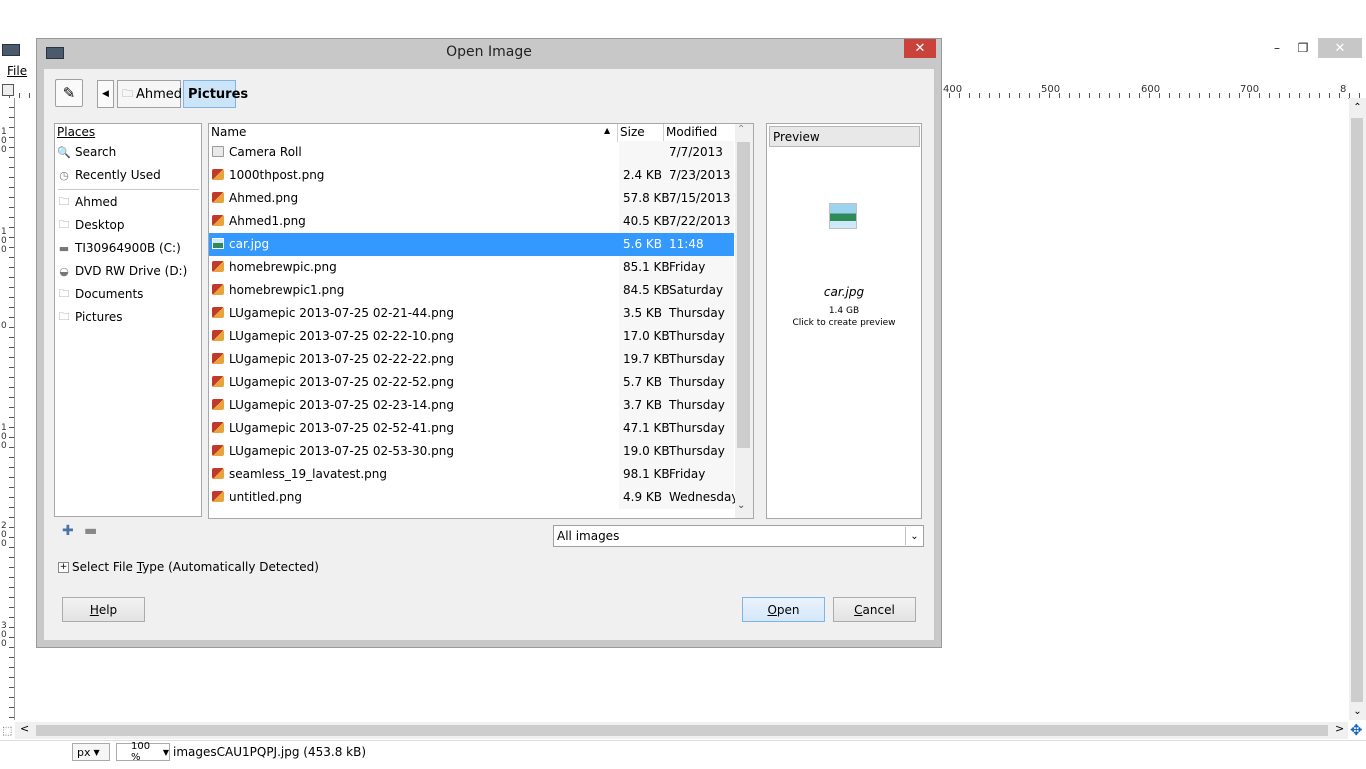 The width and height of the screenshot is (1366, 769). Describe the element at coordinates (128, 202) in the screenshot. I see `place-item: 🗀 Ahmed` at that location.